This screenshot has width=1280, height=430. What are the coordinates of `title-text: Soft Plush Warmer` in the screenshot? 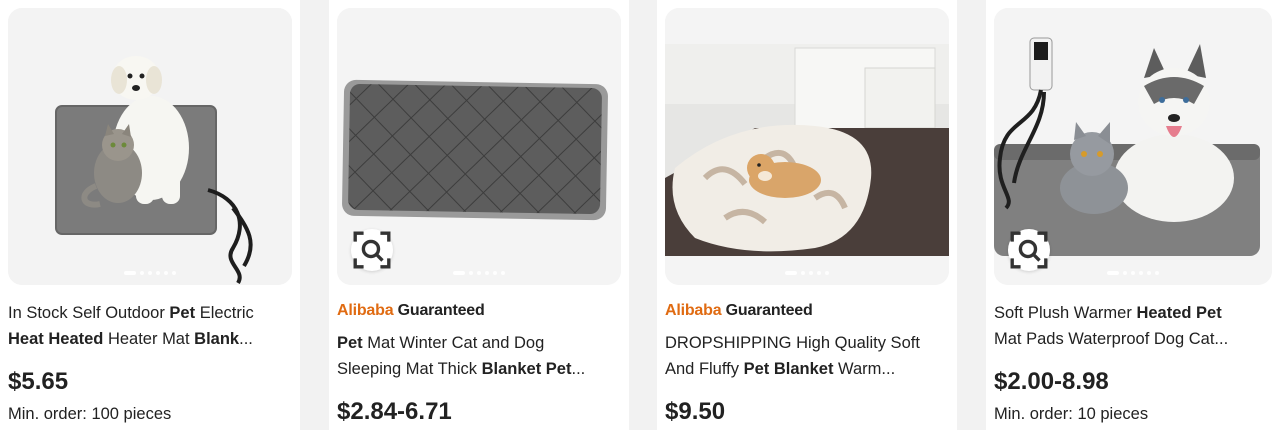 It's located at (1065, 313).